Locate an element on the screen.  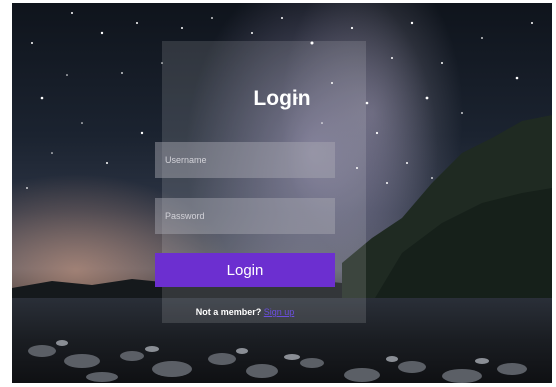
rocks-foreground is located at coordinates (277, 361).